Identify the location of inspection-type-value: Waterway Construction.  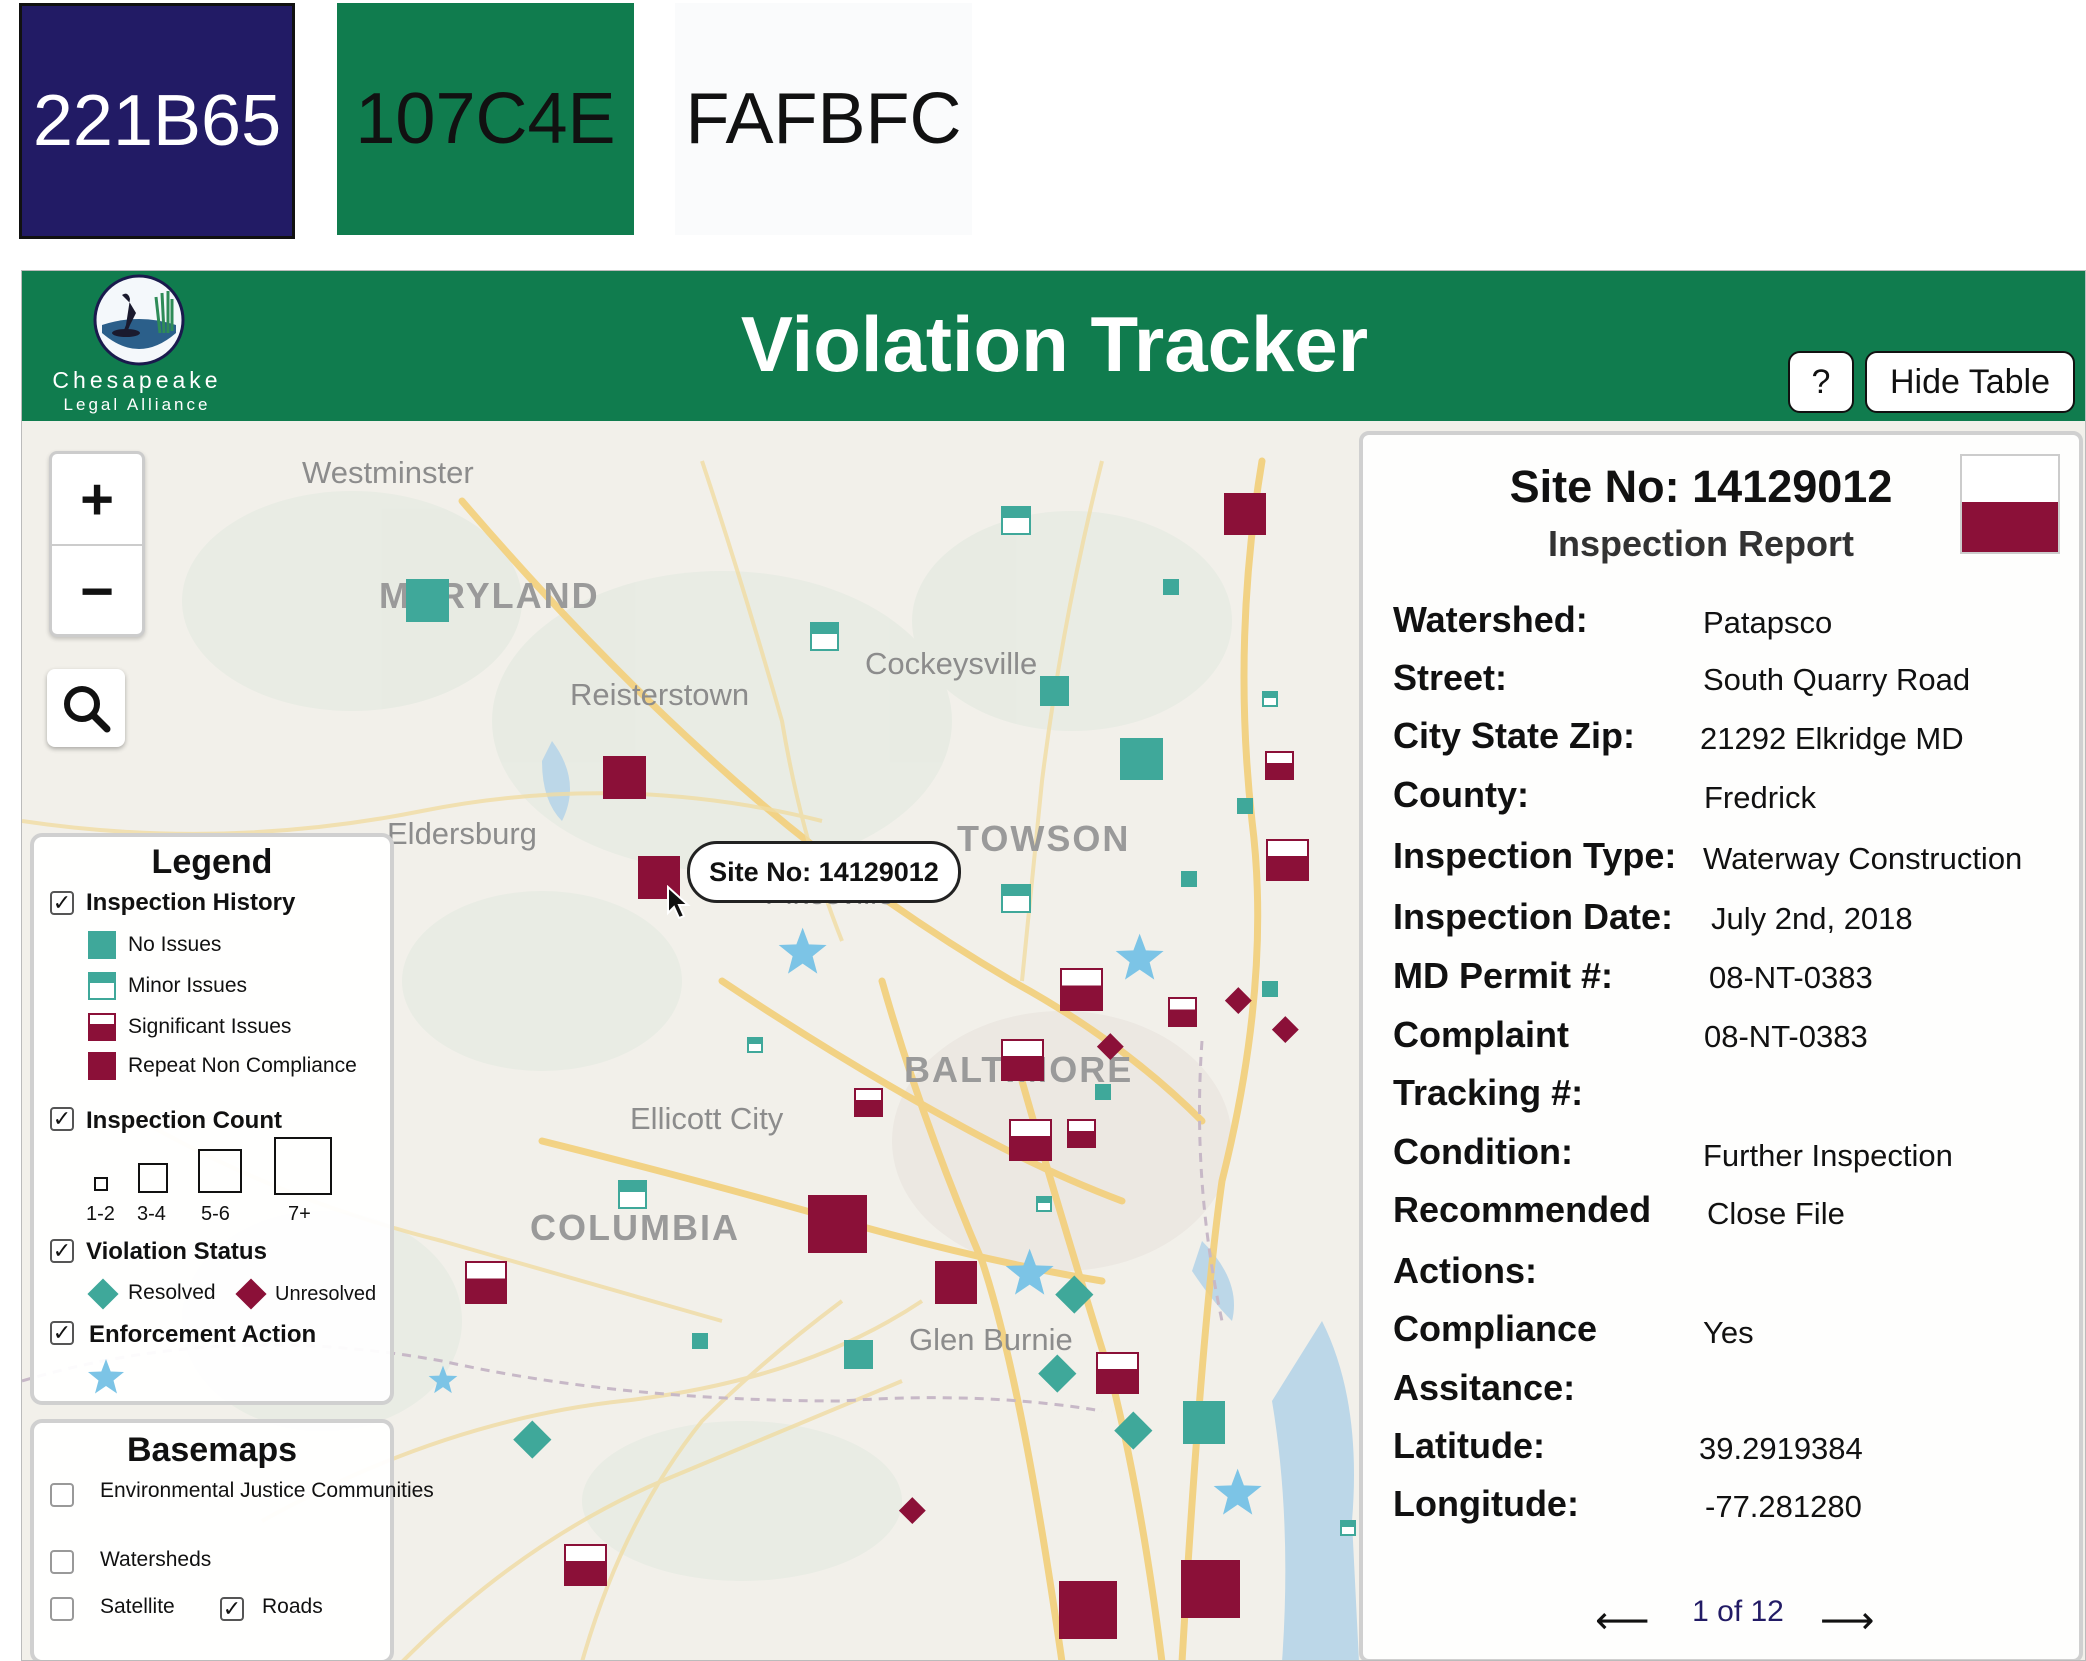
(1863, 858).